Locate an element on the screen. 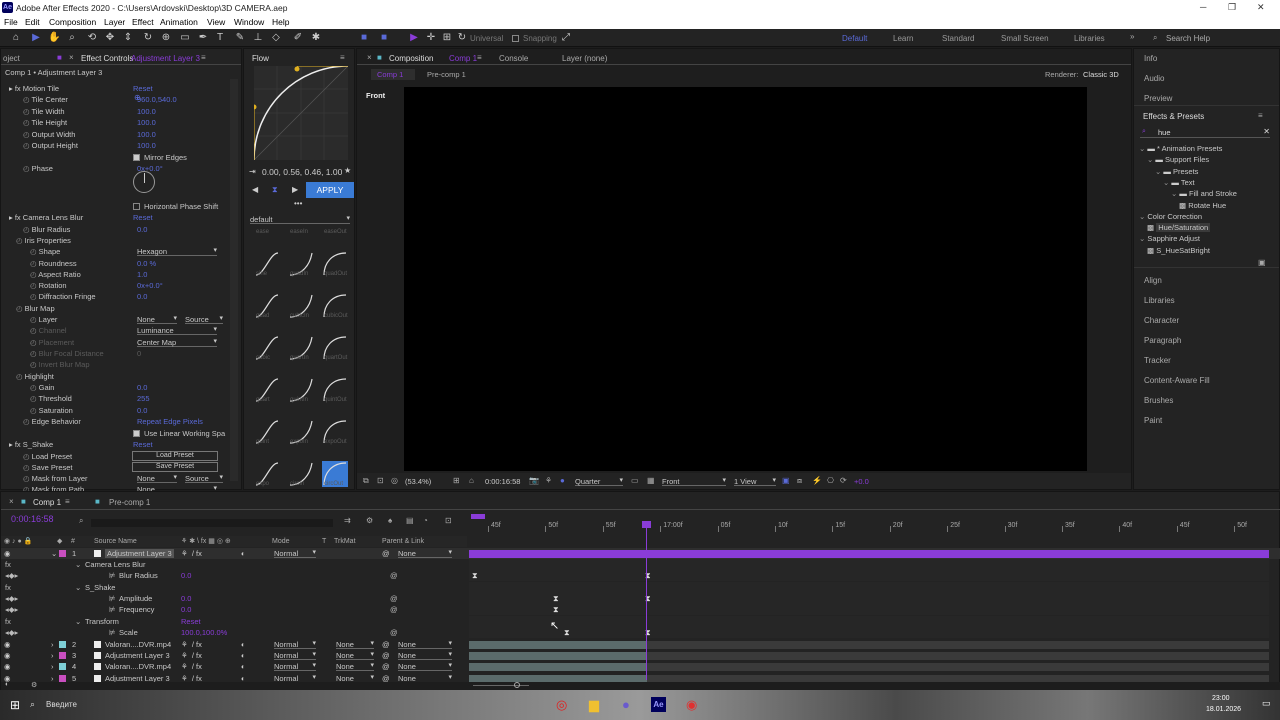 The width and height of the screenshot is (1280, 720). layer-row: ◉ ⌄ 1 Adjustment Layer 3 ⚘ / fx ◐ Normal @ None is located at coordinates (640, 553).